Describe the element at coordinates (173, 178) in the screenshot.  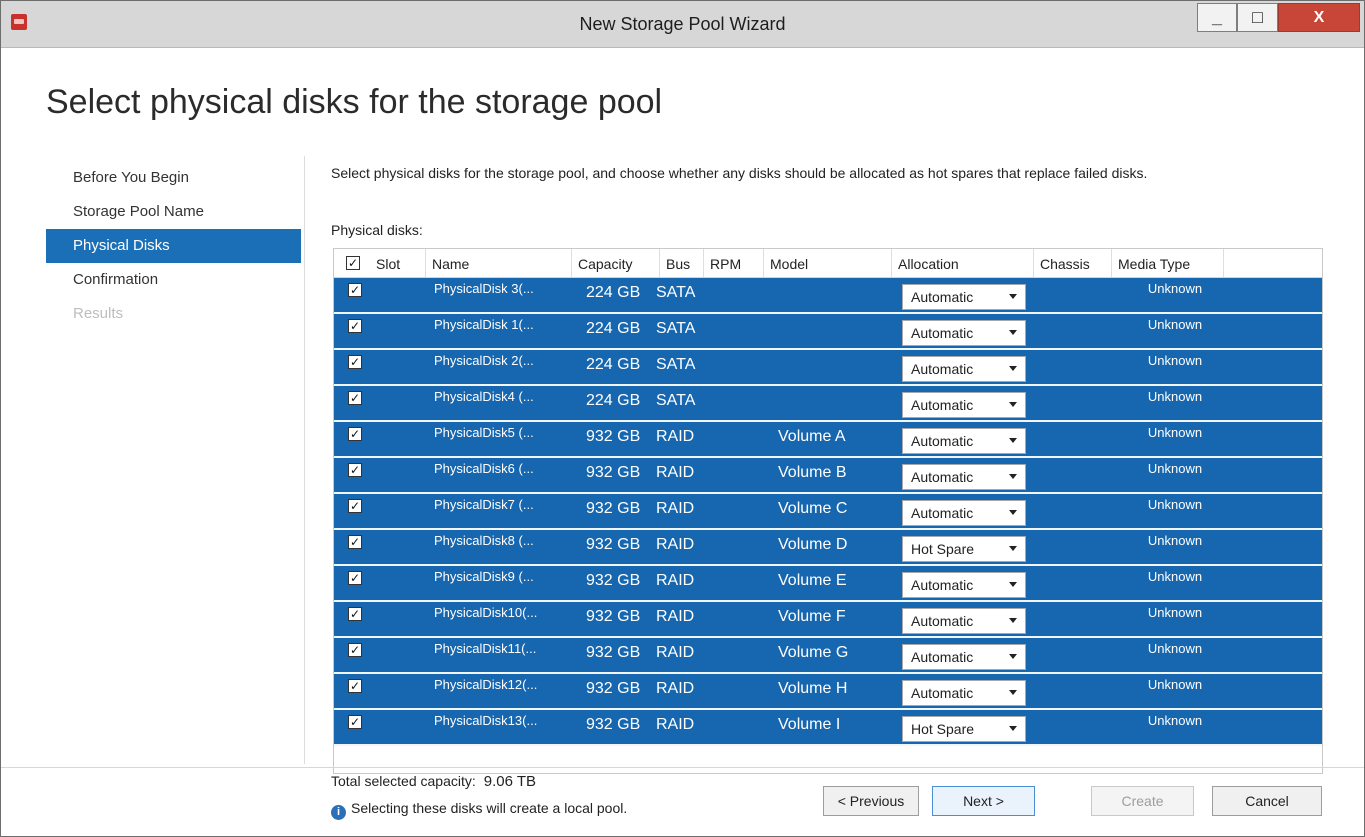
I see `step-before-you-begin: Before You Begin` at that location.